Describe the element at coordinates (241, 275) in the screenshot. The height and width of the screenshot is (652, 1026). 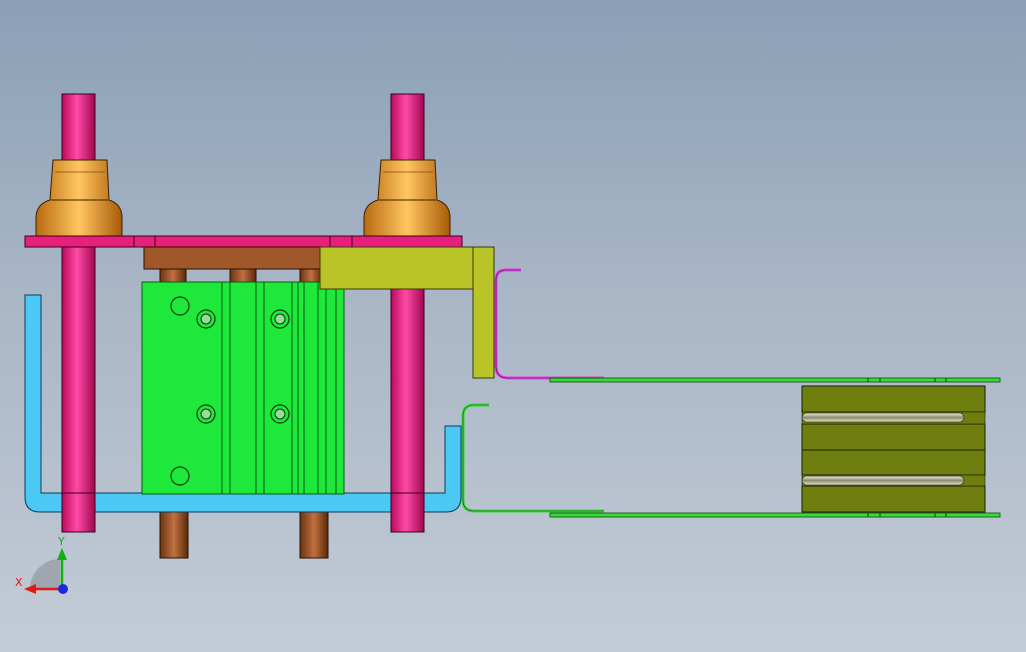
I see `mount-posts` at that location.